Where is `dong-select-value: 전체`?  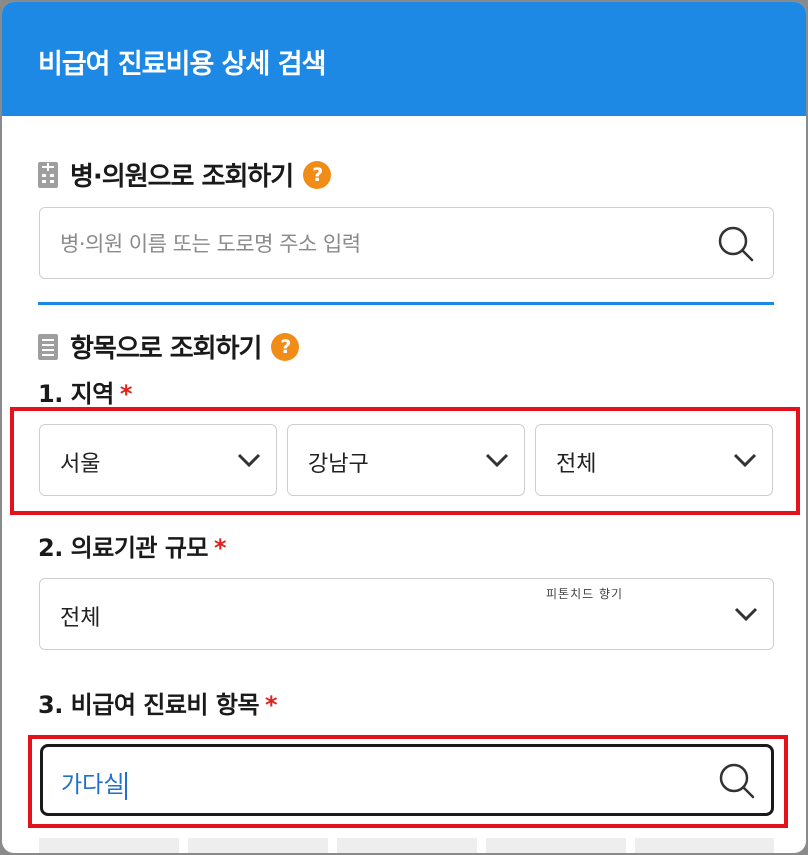
dong-select-value: 전체 is located at coordinates (576, 464).